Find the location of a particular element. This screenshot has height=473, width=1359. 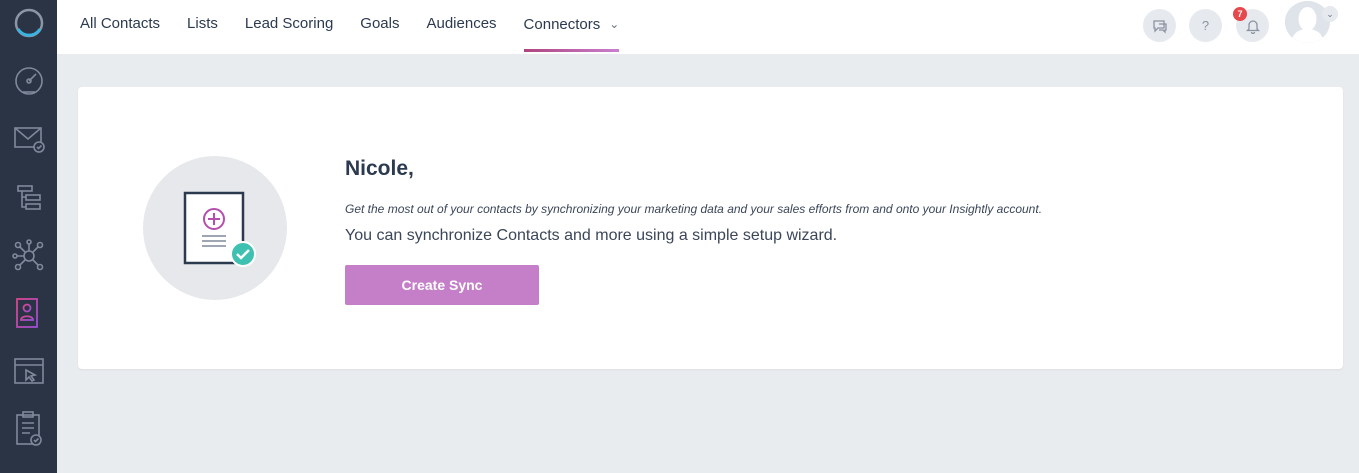

nav-label: Connectors is located at coordinates (562, 24).